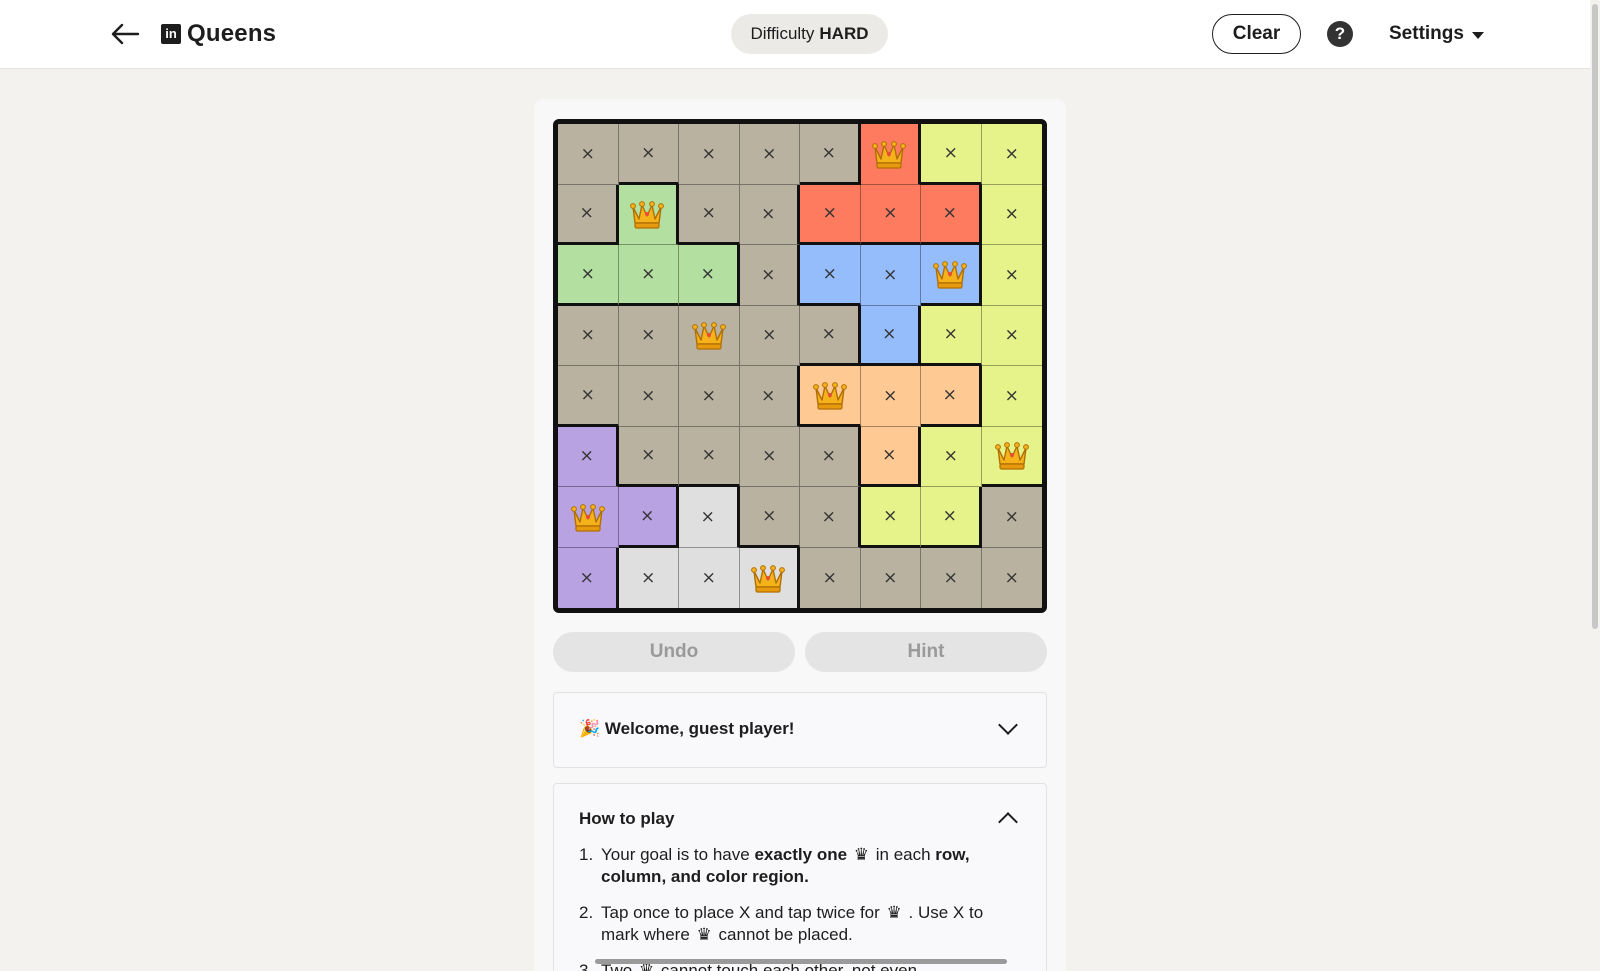 This screenshot has width=1600, height=971. I want to click on settings-dropdown: Settings, so click(1436, 34).